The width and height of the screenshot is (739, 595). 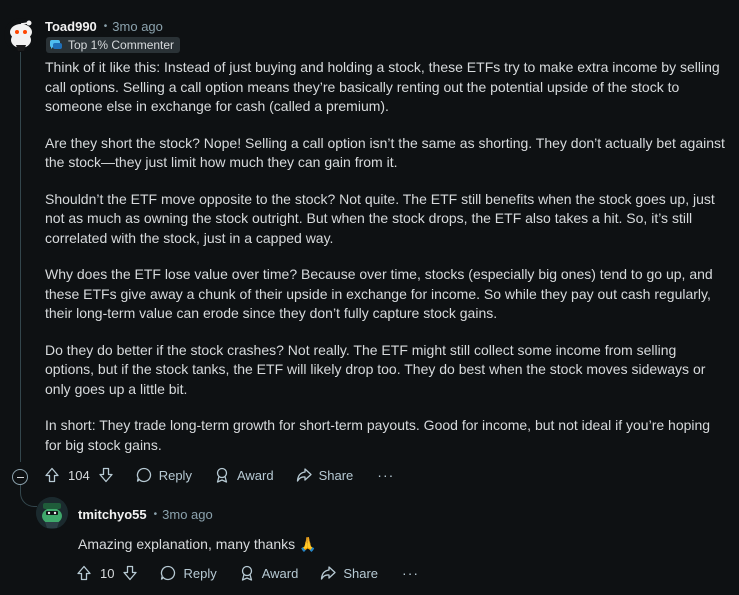 I want to click on reply-timestamp: 3mo ago, so click(x=187, y=514).